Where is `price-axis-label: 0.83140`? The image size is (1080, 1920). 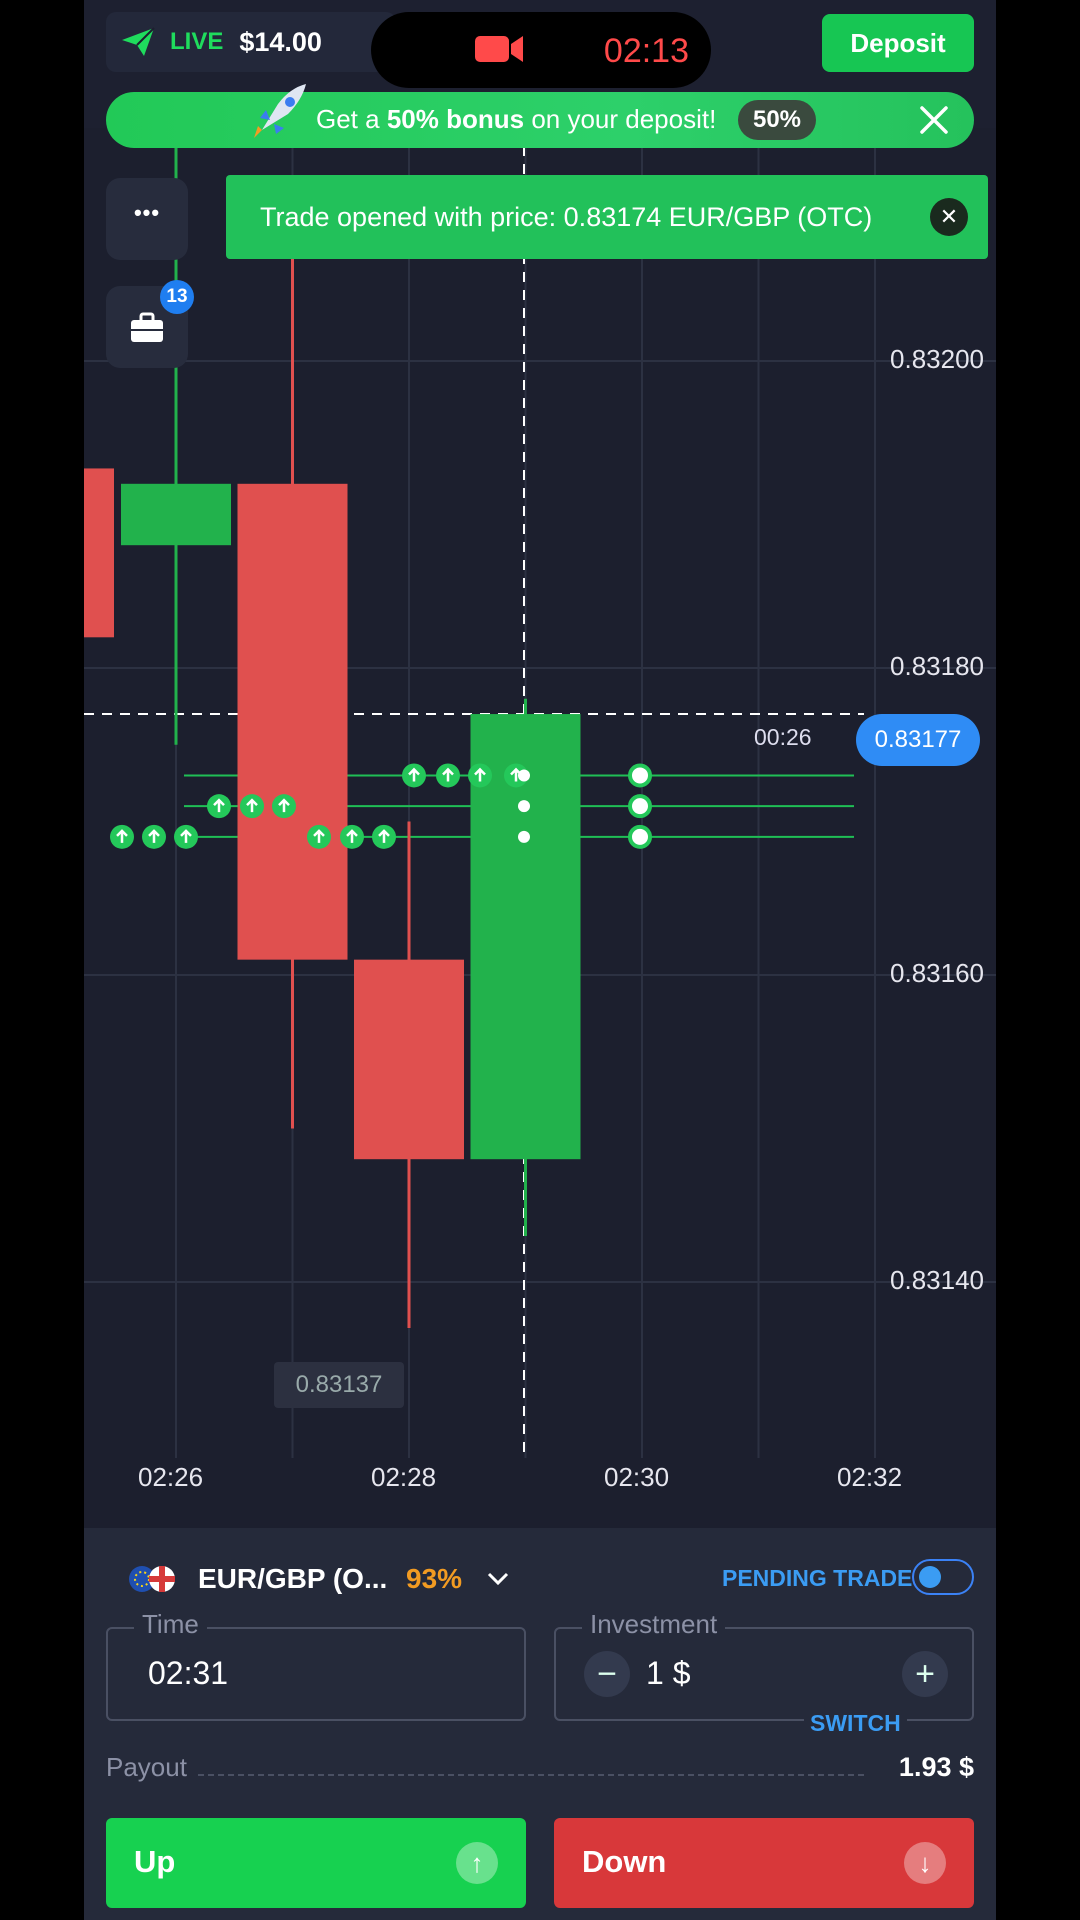 price-axis-label: 0.83140 is located at coordinates (937, 1280).